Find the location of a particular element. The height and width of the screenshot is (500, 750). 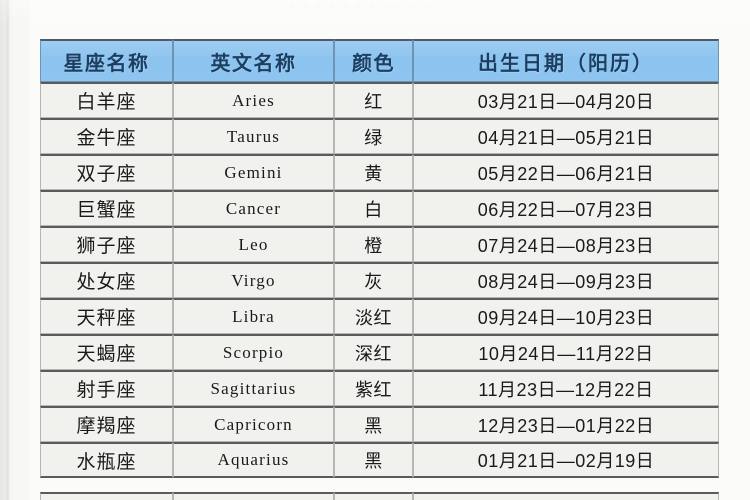

column-header-english: 英文名称 is located at coordinates (253, 60).